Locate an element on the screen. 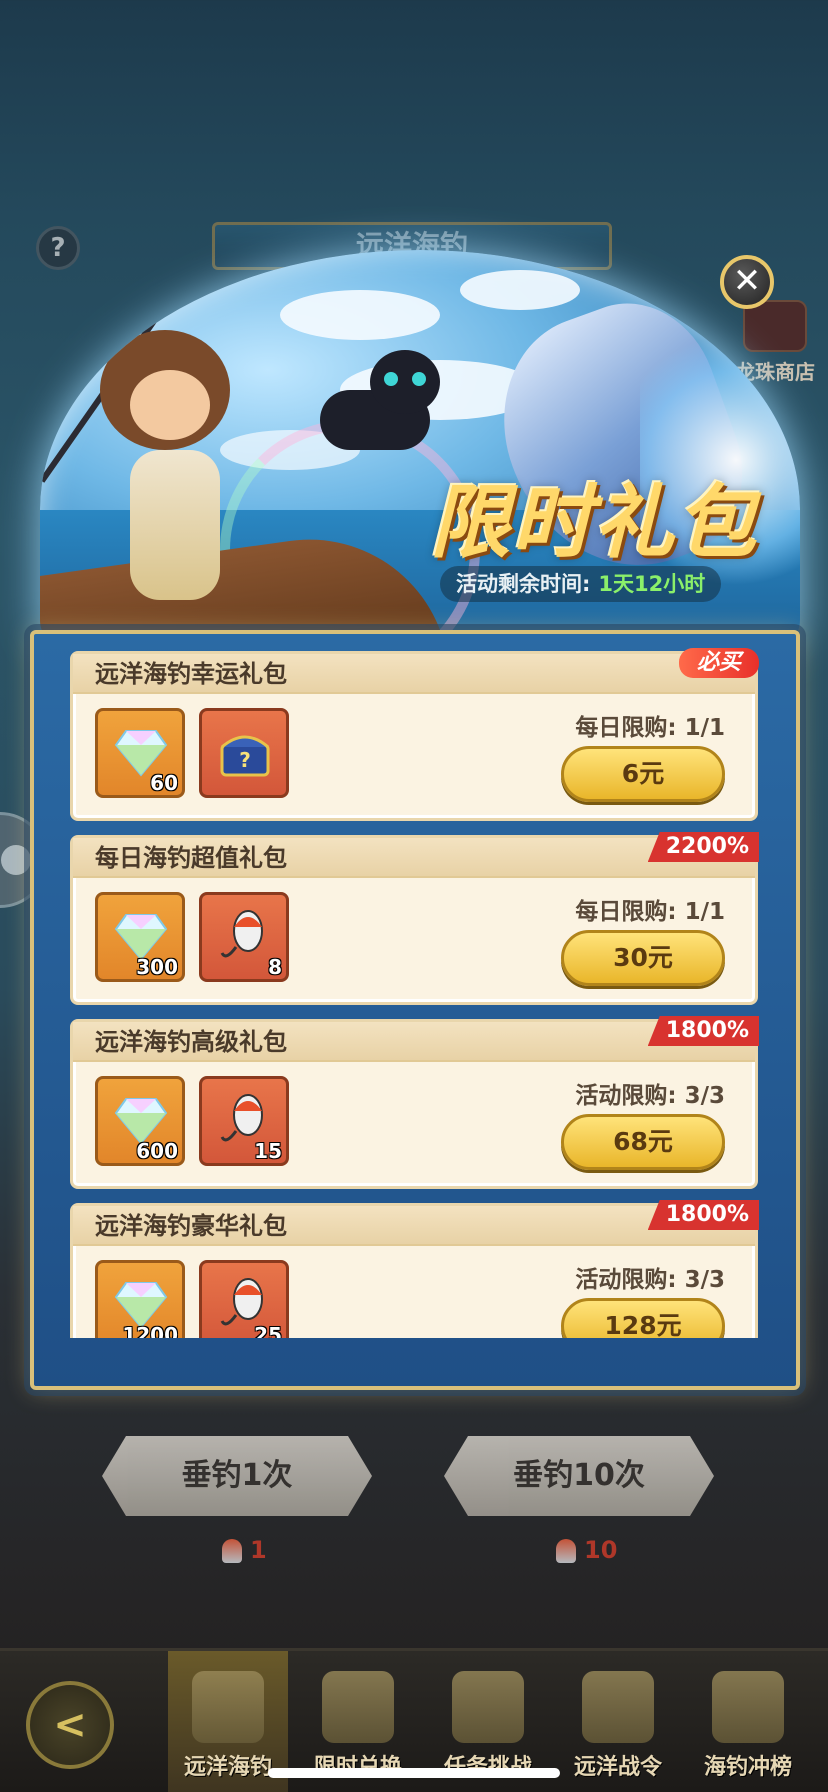  nav-tab-label: 远洋战令 is located at coordinates (617, 1767).